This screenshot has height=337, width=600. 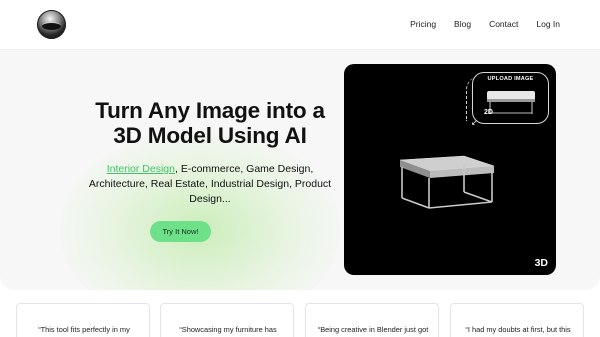 What do you see at coordinates (518, 329) in the screenshot?
I see `testimonial-quote: “I had my doubts at first, but this` at bounding box center [518, 329].